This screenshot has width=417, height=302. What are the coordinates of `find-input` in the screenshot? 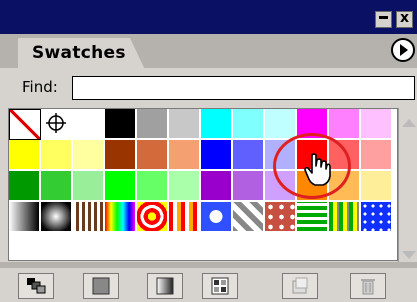 It's located at (243, 88).